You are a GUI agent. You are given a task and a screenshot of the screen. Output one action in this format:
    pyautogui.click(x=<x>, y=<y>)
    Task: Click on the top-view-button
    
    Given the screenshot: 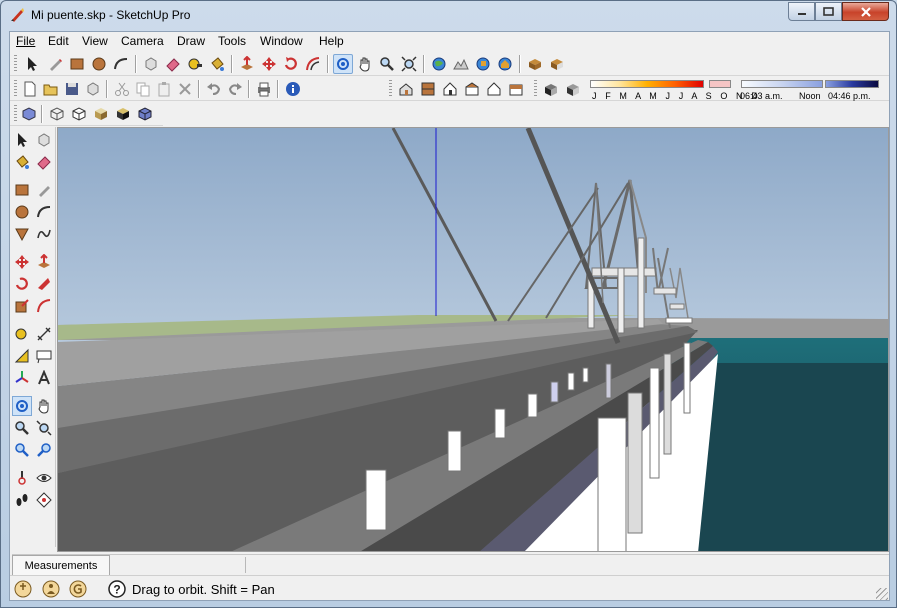 What is the action you would take?
    pyautogui.click(x=428, y=89)
    